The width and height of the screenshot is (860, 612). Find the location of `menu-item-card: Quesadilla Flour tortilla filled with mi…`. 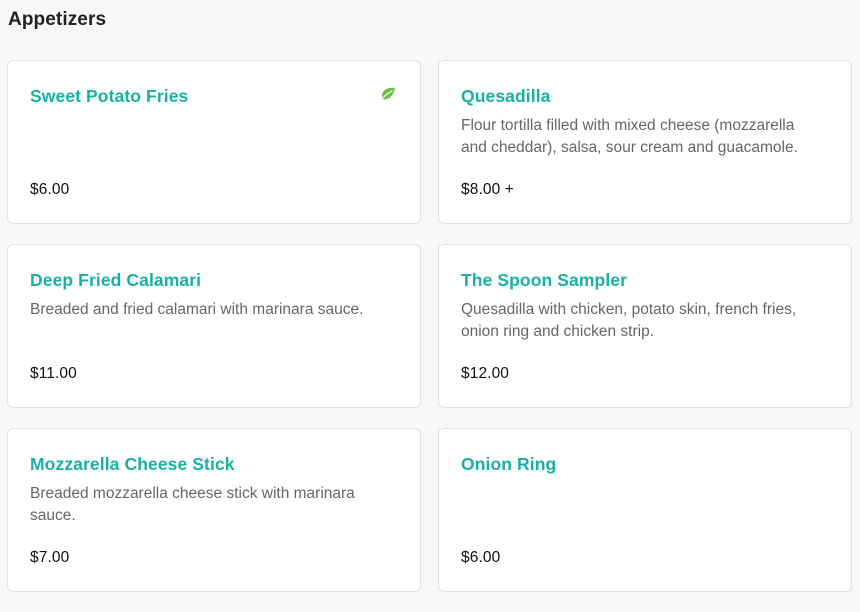

menu-item-card: Quesadilla Flour tortilla filled with mi… is located at coordinates (645, 142).